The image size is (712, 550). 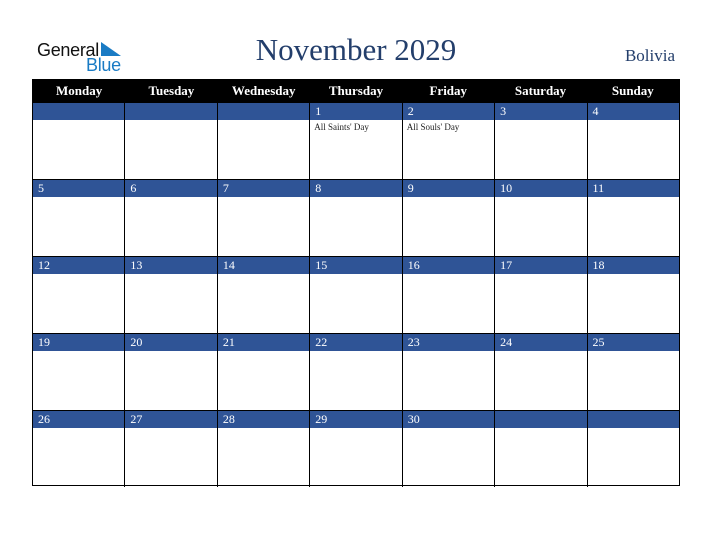 I want to click on day-number: 11, so click(x=633, y=188).